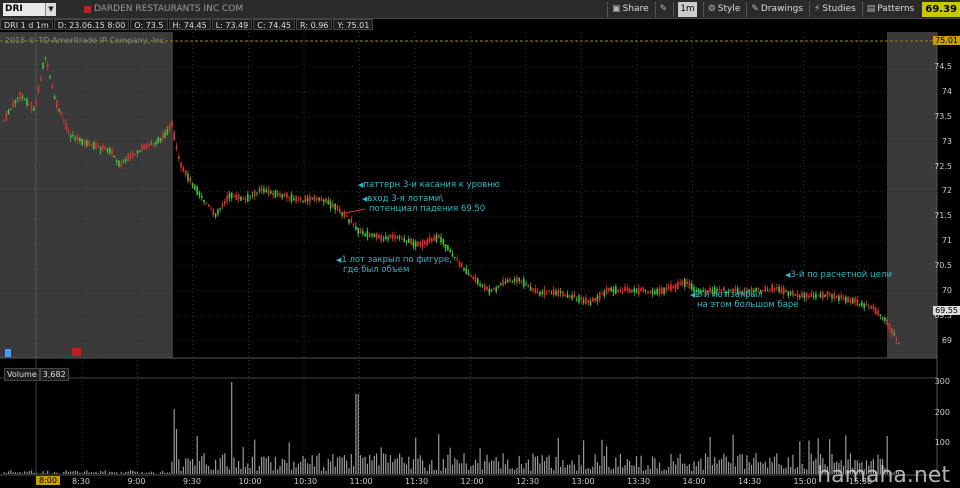 The width and height of the screenshot is (960, 488). Describe the element at coordinates (583, 481) in the screenshot. I see `time-axis-label: 13:00` at that location.